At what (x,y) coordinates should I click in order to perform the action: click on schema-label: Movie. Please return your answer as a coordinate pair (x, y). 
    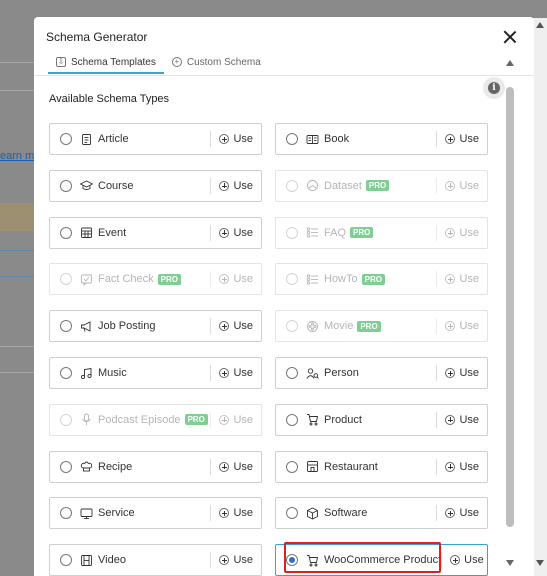
    Looking at the image, I should click on (339, 326).